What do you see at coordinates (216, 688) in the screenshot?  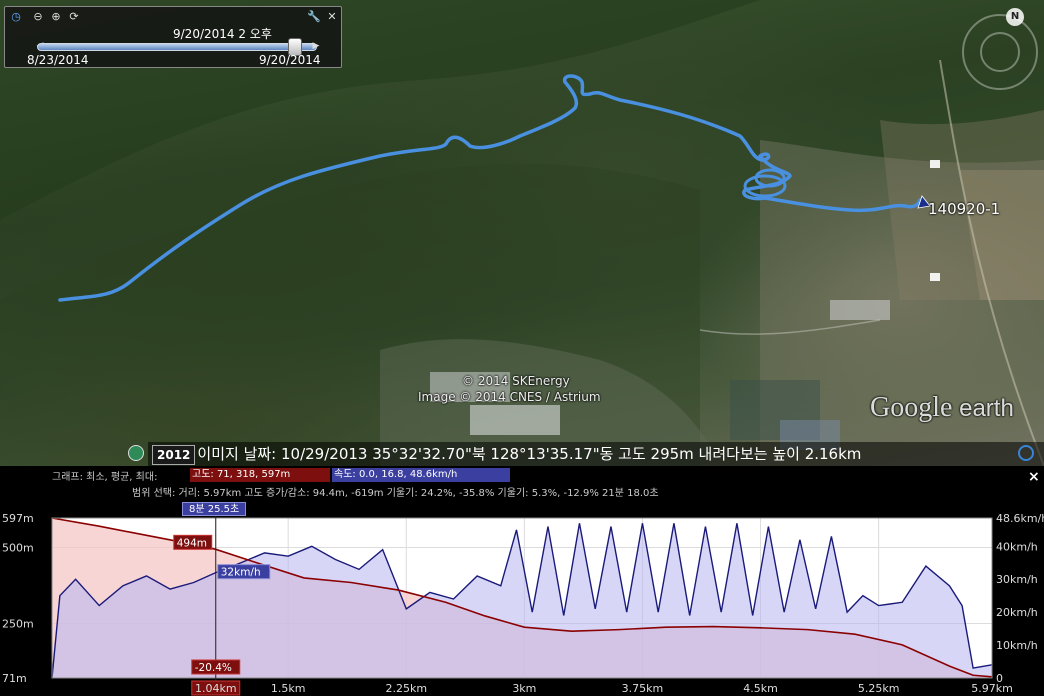 I see `x-tick-label: 1.04km` at bounding box center [216, 688].